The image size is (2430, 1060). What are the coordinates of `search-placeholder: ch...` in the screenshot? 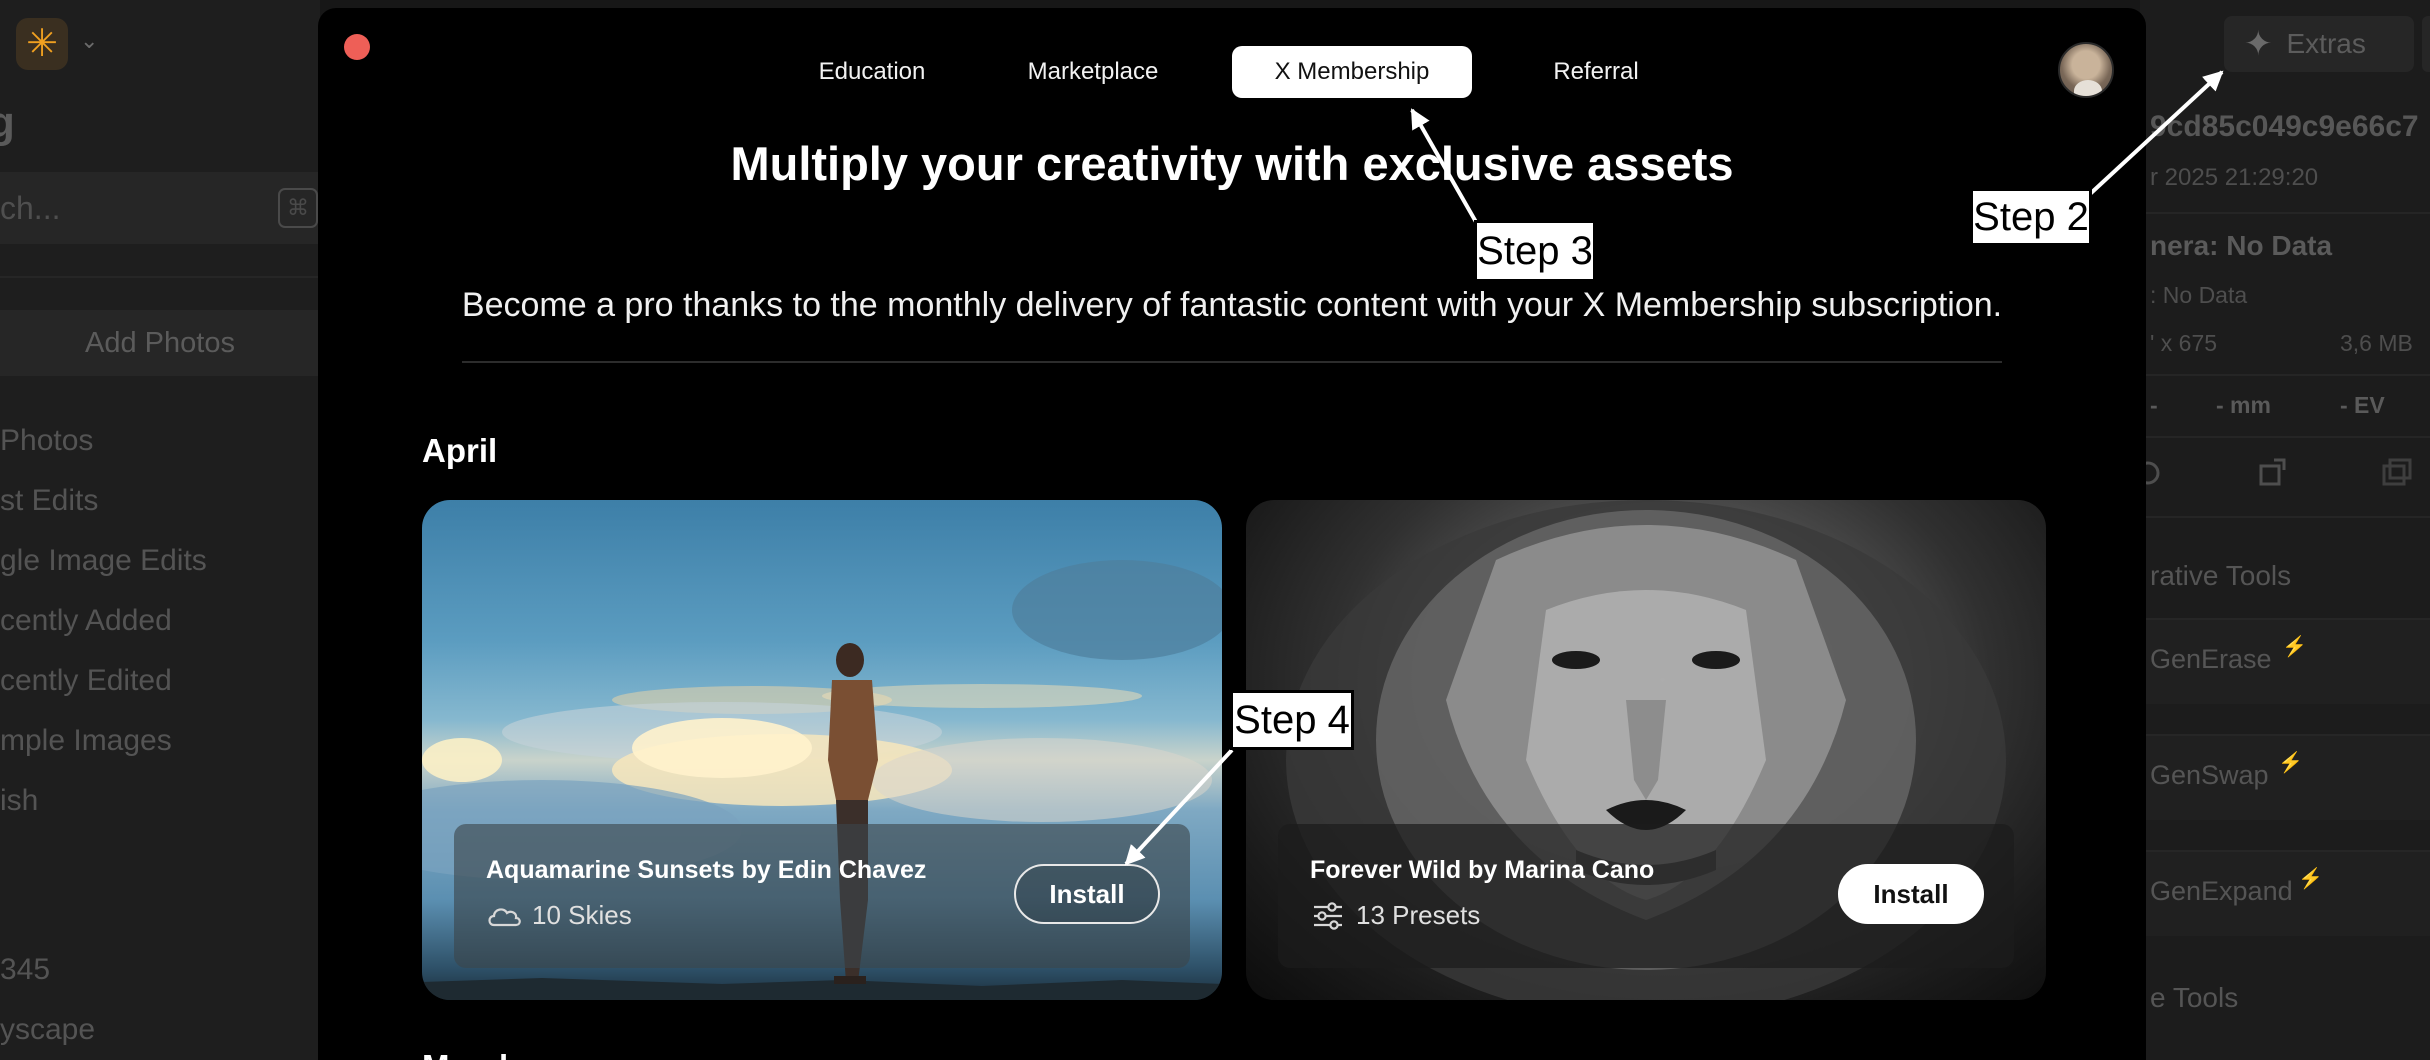 It's located at (30, 208).